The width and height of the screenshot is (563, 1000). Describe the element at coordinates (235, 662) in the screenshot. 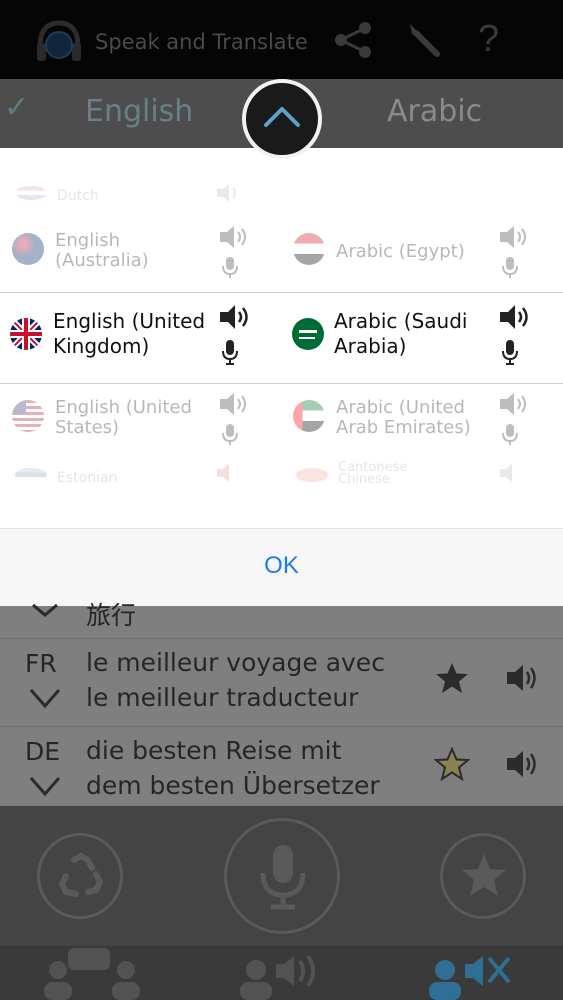

I see `translation-line-1: le meilleur voyage avec` at that location.